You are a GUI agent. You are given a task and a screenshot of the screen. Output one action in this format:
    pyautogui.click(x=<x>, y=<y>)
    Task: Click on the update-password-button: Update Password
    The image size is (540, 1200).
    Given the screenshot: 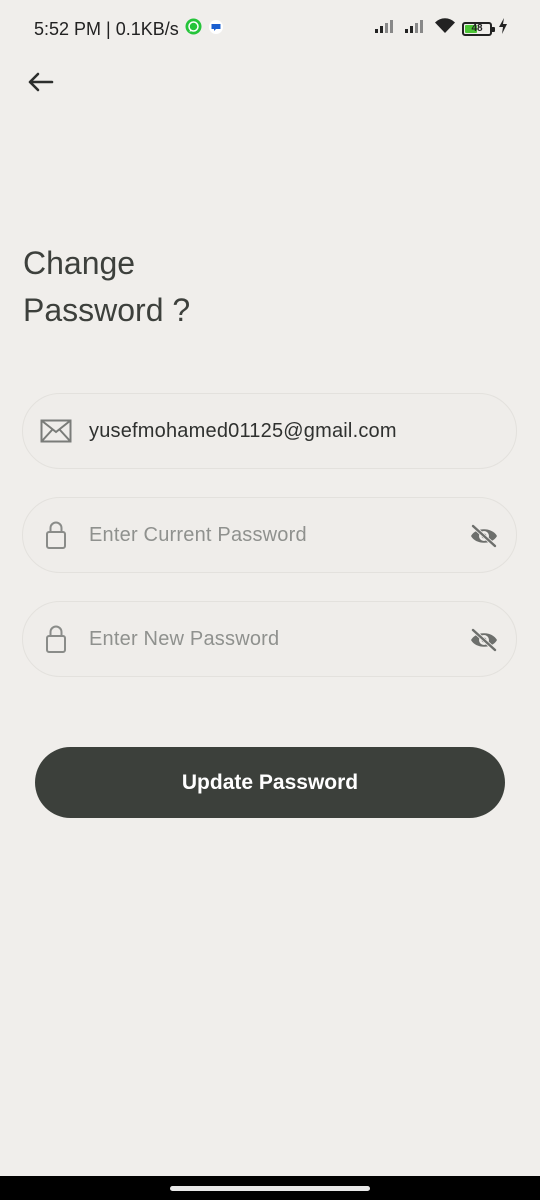 What is the action you would take?
    pyautogui.click(x=270, y=782)
    